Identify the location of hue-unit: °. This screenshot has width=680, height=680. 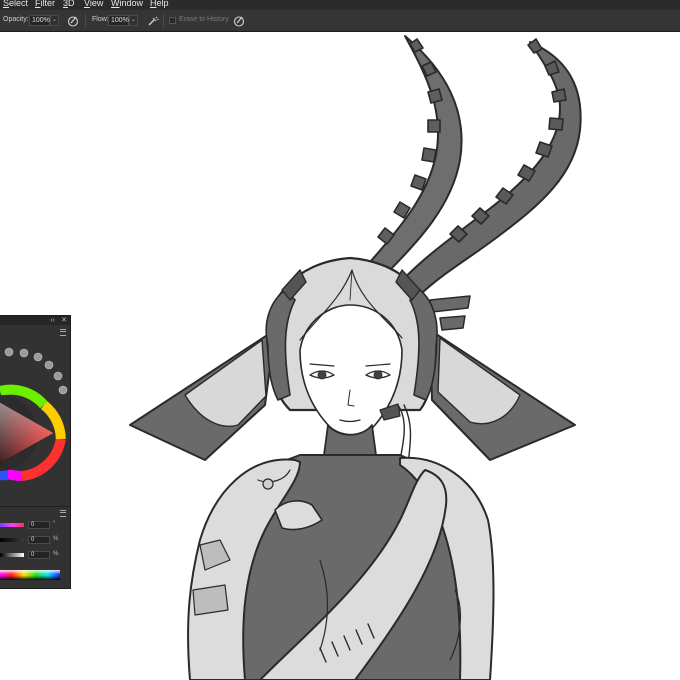
(54, 524).